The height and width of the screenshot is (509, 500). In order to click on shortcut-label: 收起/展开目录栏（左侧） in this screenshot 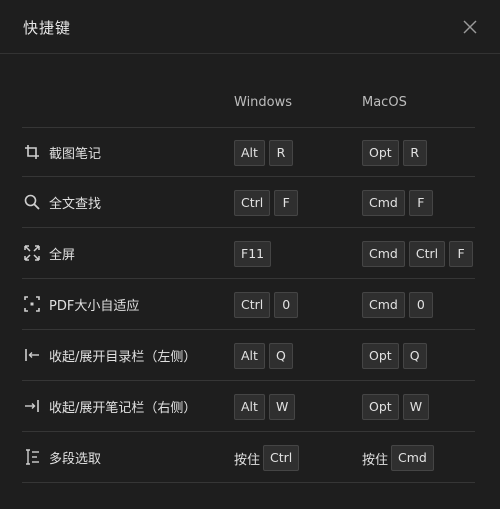, I will do `click(123, 357)`.